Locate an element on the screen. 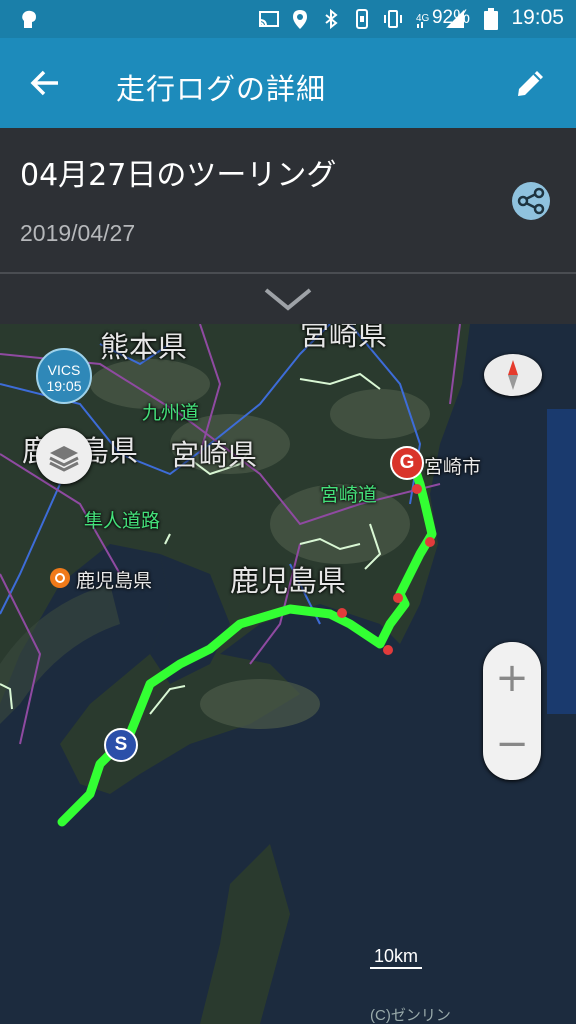 The width and height of the screenshot is (576, 1024). vics-button: VICS 19:05 is located at coordinates (64, 376).